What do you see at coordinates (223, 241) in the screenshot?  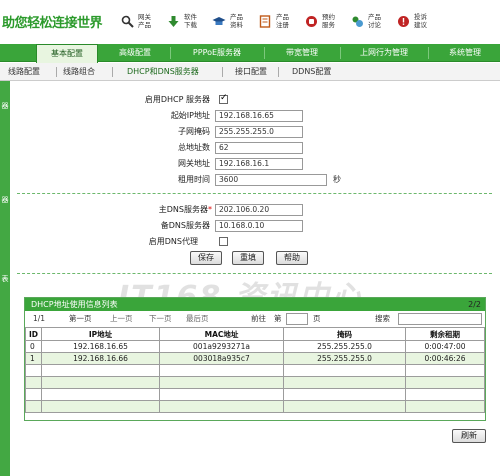 I see `dns-proxy-checkbox` at bounding box center [223, 241].